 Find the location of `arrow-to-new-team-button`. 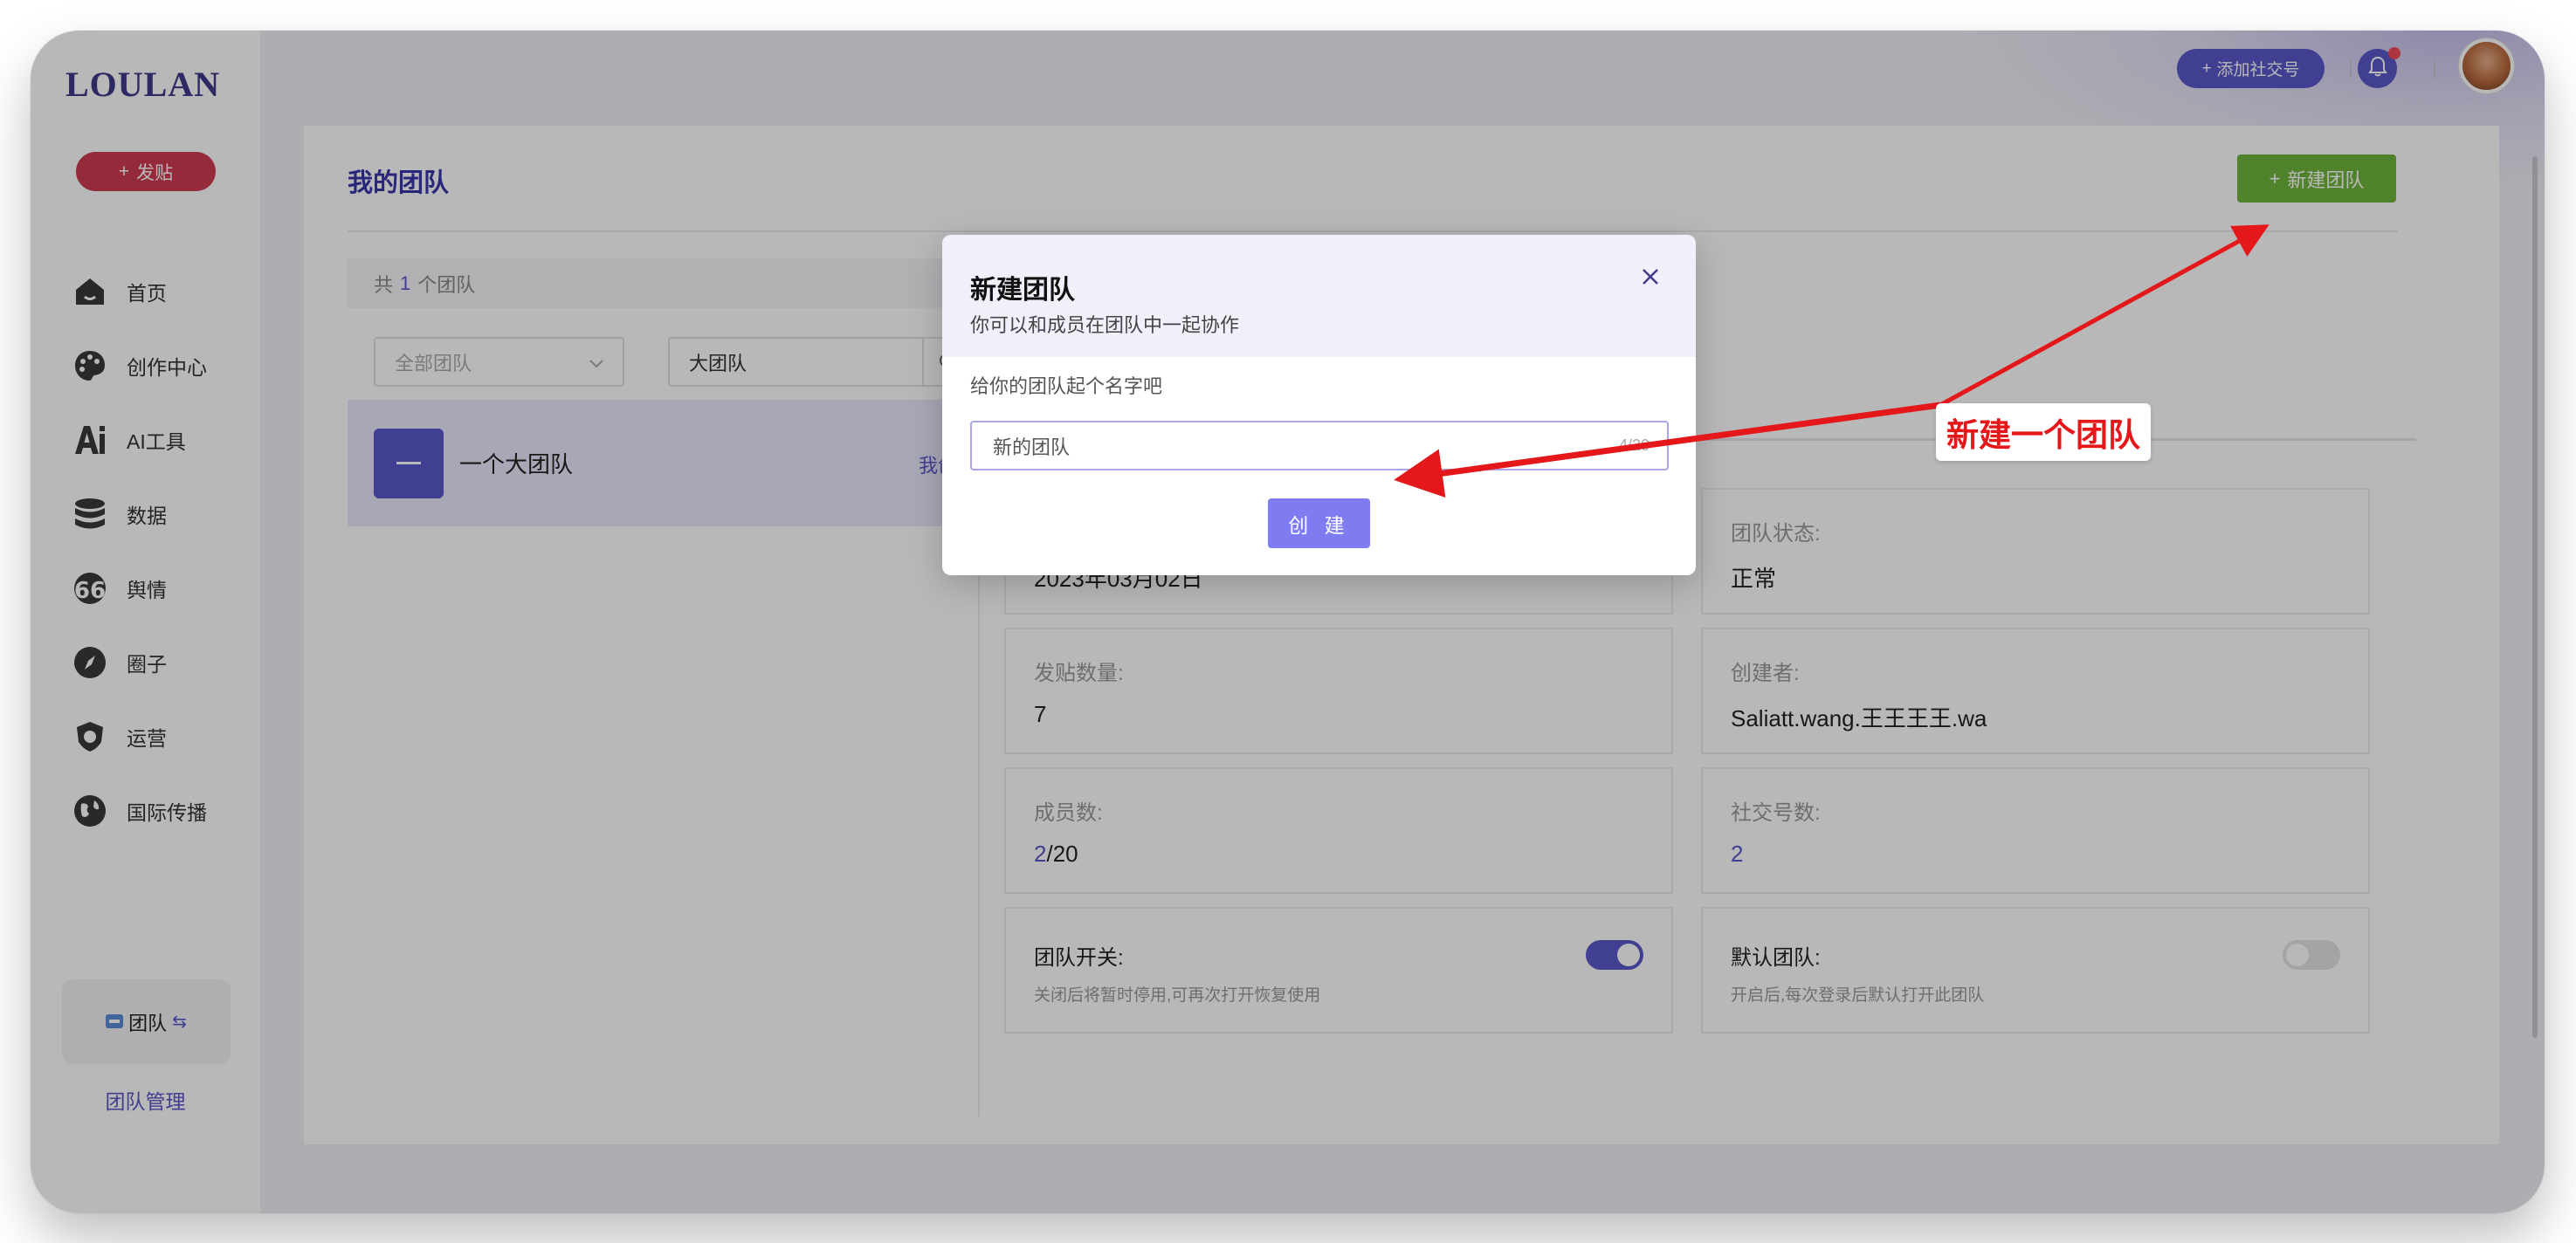

arrow-to-new-team-button is located at coordinates (2104, 316).